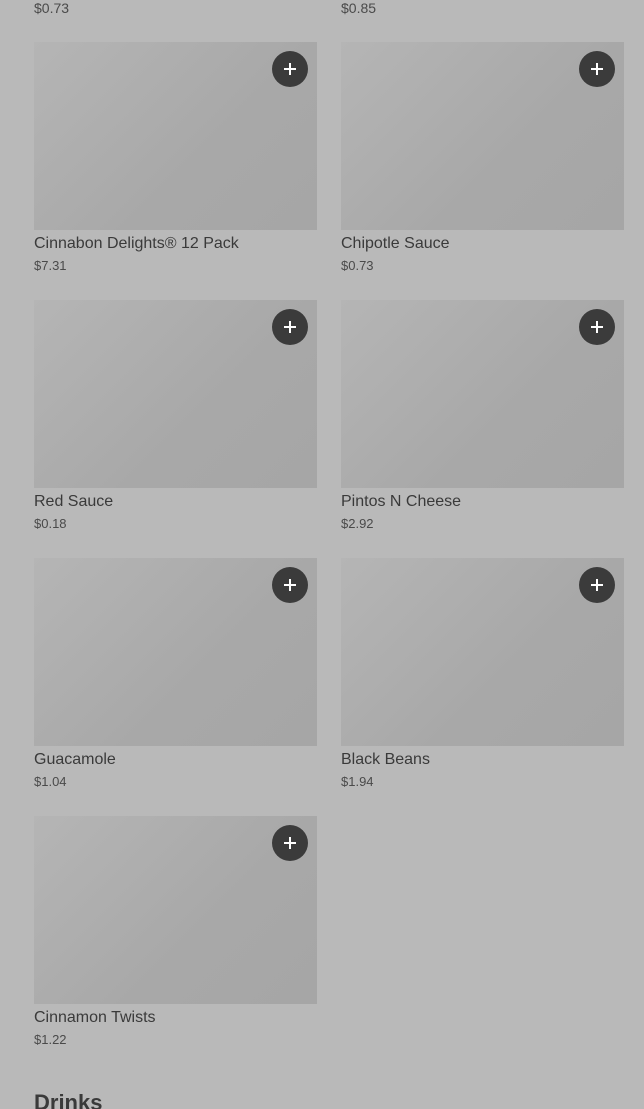  Describe the element at coordinates (50, 523) in the screenshot. I see `item-price: $0.18` at that location.